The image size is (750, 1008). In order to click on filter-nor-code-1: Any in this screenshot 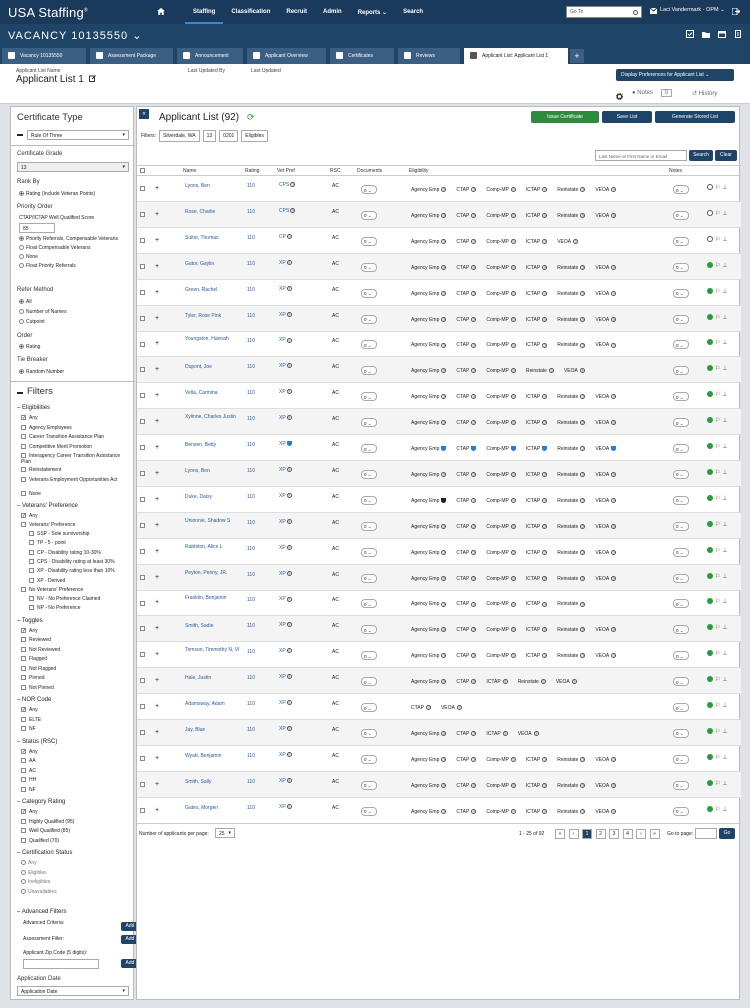, I will do `click(76, 710)`.